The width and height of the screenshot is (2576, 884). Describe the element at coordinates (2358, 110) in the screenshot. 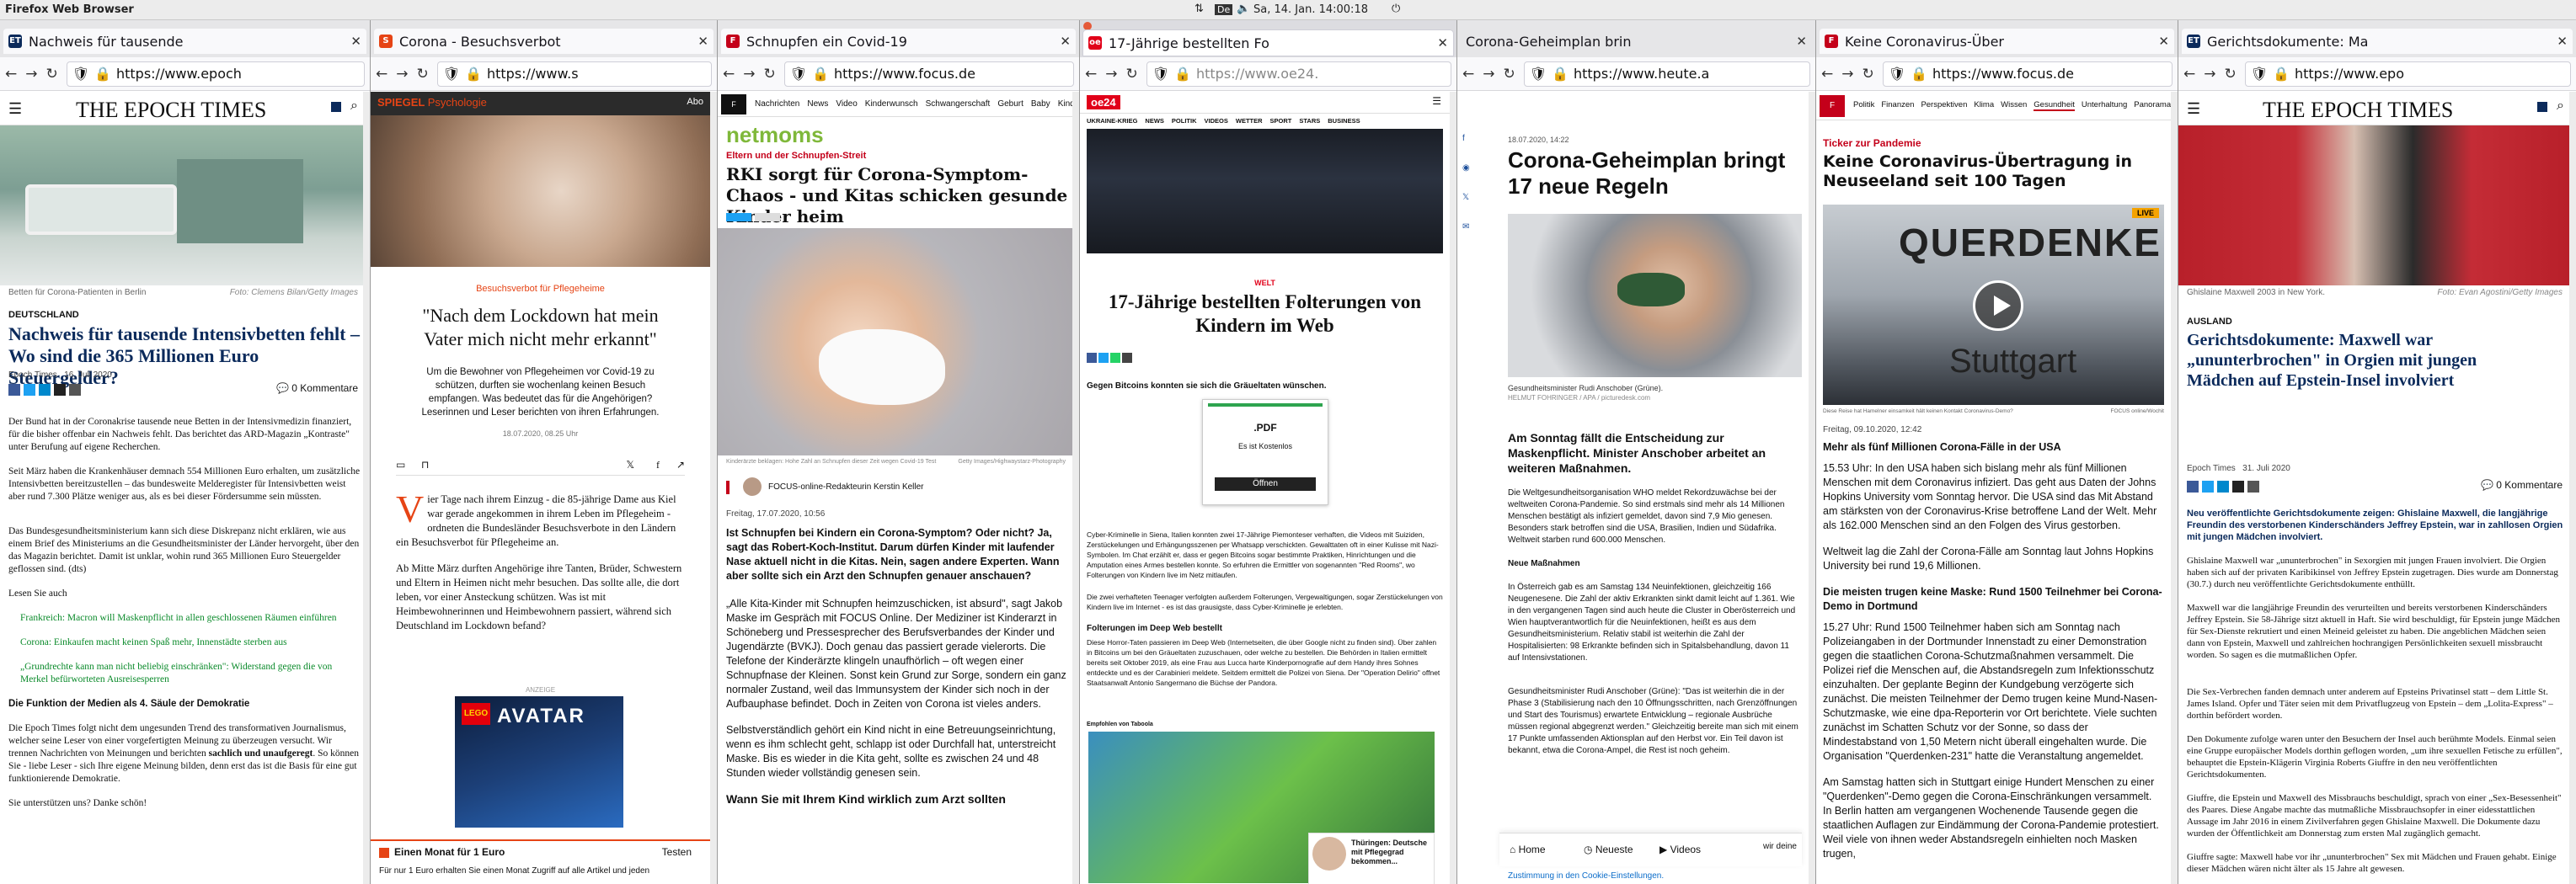

I see `epoch-logo: THE EPOCH TIMES` at that location.